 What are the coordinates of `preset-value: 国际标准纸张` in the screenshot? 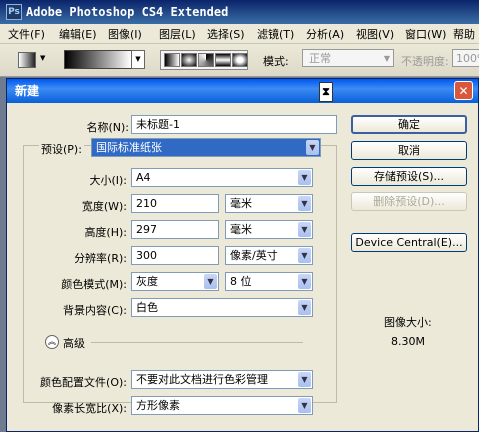 It's located at (129, 147).